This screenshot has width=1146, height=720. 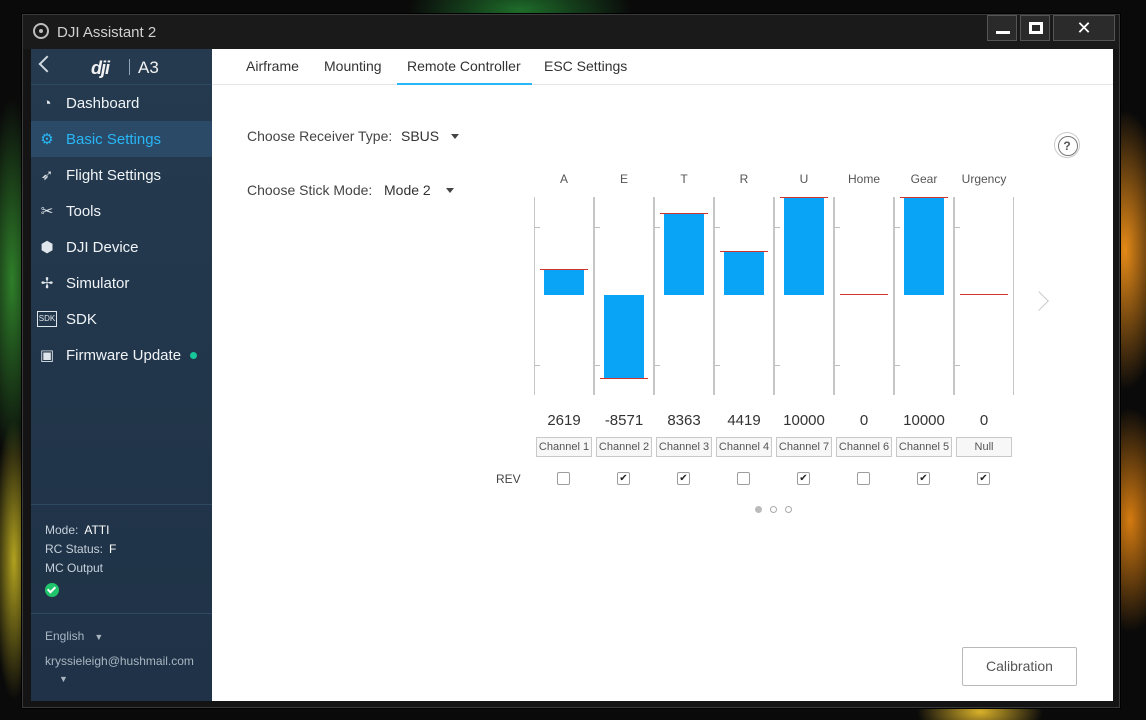 I want to click on sidebar-footer: English ▼ kryssieleigh@hushmail.com ▼, so click(x=119, y=656).